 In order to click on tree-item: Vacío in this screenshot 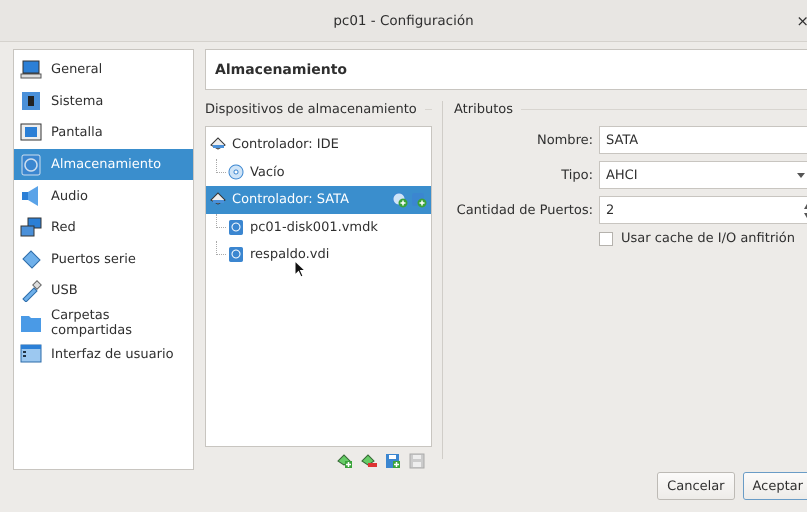, I will do `click(318, 172)`.